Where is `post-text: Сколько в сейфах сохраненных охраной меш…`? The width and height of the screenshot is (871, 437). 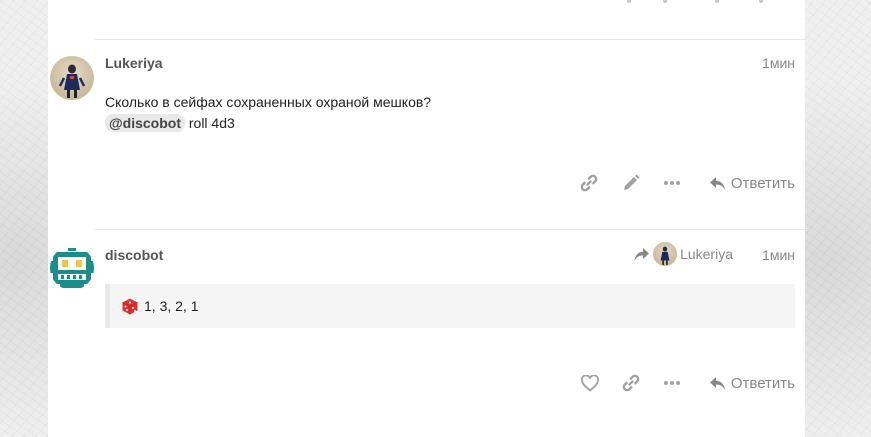 post-text: Сколько в сейфах сохраненных охраной меш… is located at coordinates (268, 102).